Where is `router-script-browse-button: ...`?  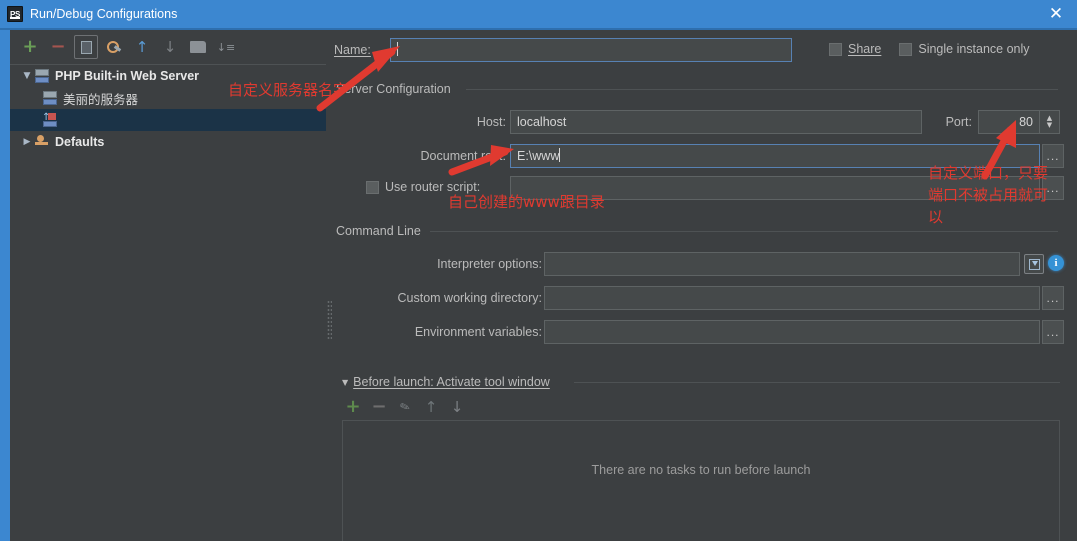
router-script-browse-button: ... is located at coordinates (1053, 188).